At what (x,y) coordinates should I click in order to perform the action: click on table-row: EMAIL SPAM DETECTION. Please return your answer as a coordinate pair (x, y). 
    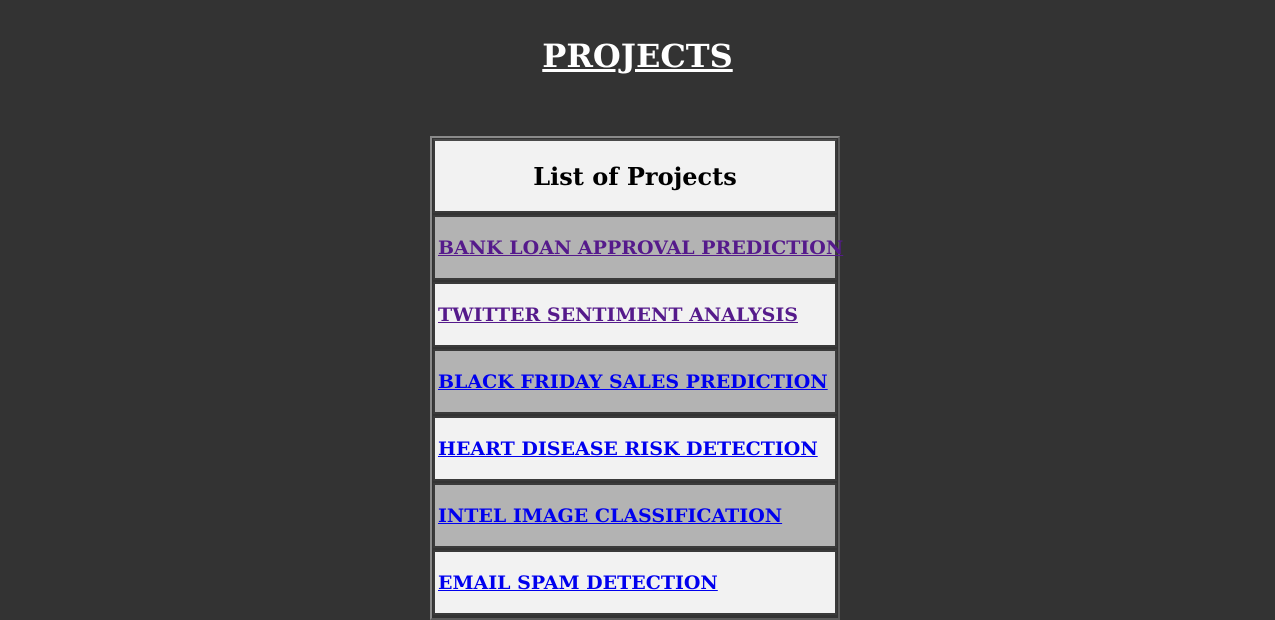
    Looking at the image, I should click on (635, 582).